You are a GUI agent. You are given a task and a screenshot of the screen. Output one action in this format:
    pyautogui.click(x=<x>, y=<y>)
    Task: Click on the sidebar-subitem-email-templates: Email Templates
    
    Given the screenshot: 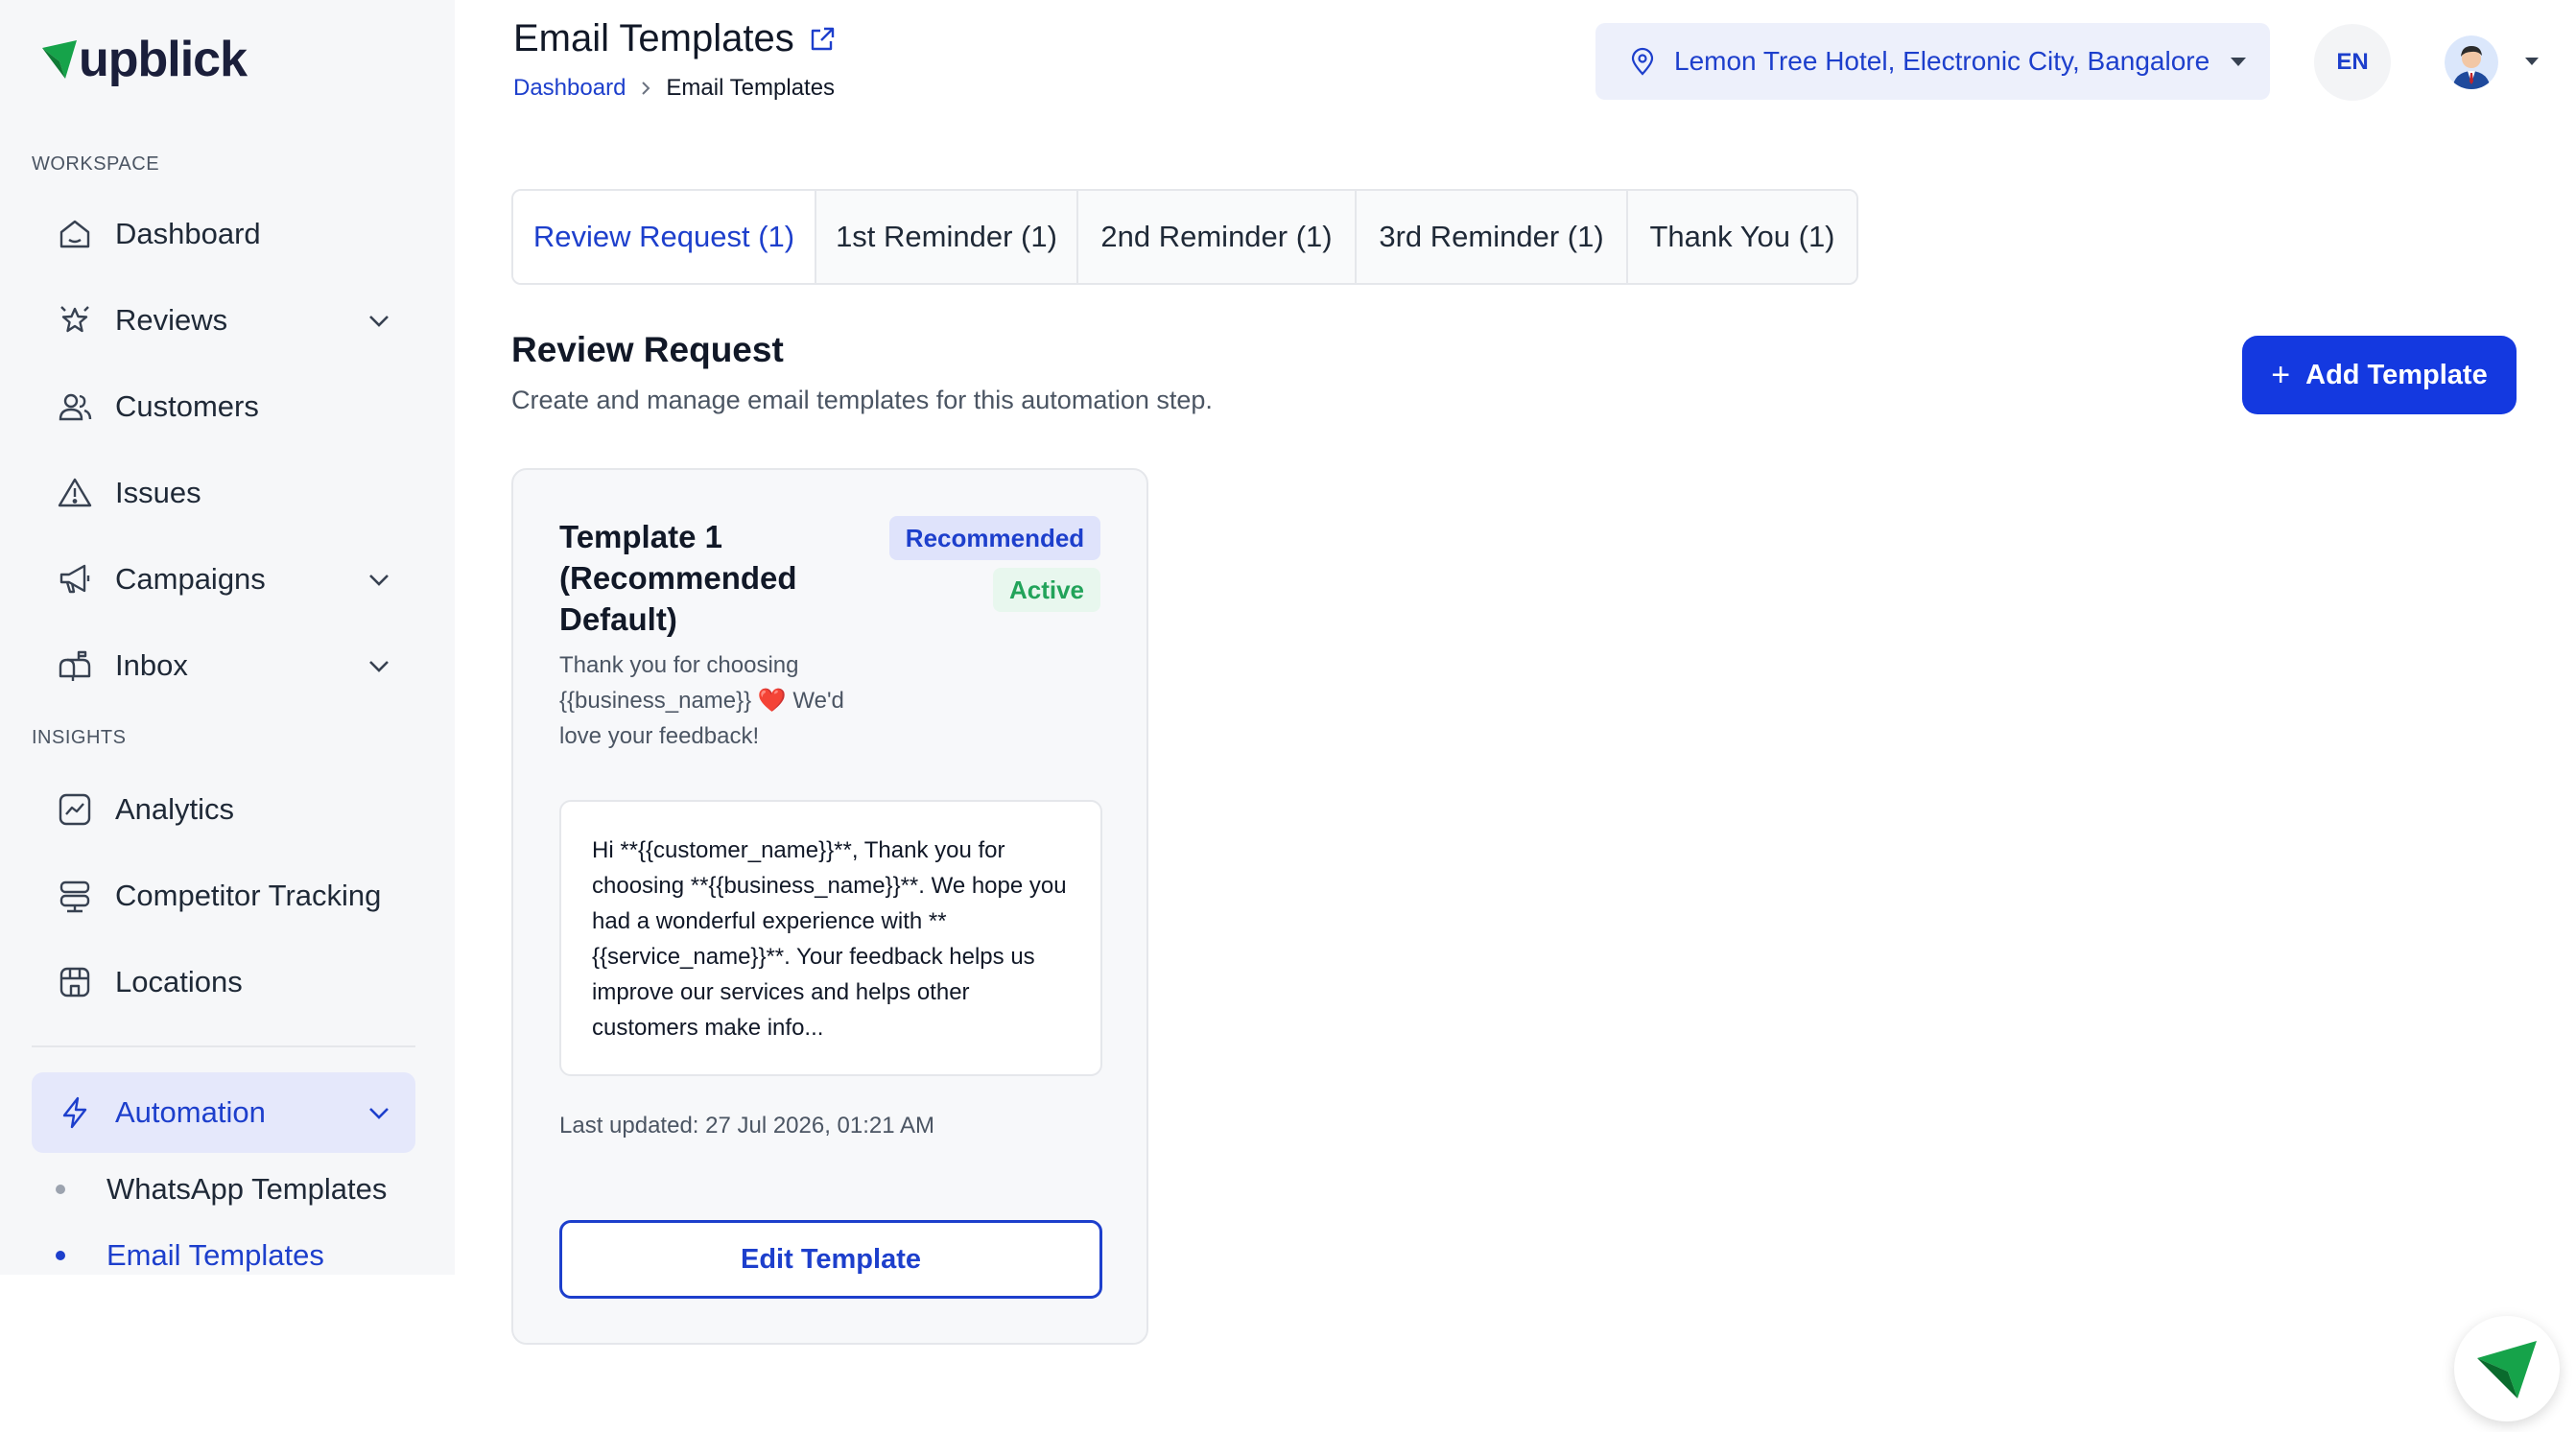 What is the action you would take?
    pyautogui.click(x=190, y=1255)
    